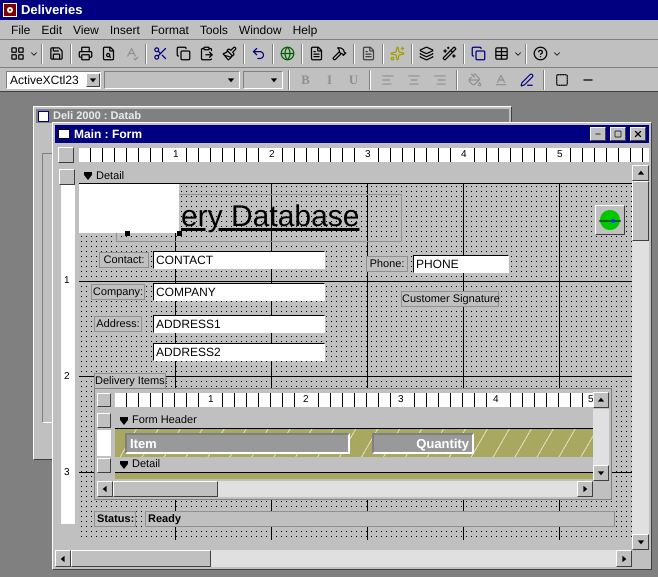  I want to click on field-label: Phone:, so click(387, 264).